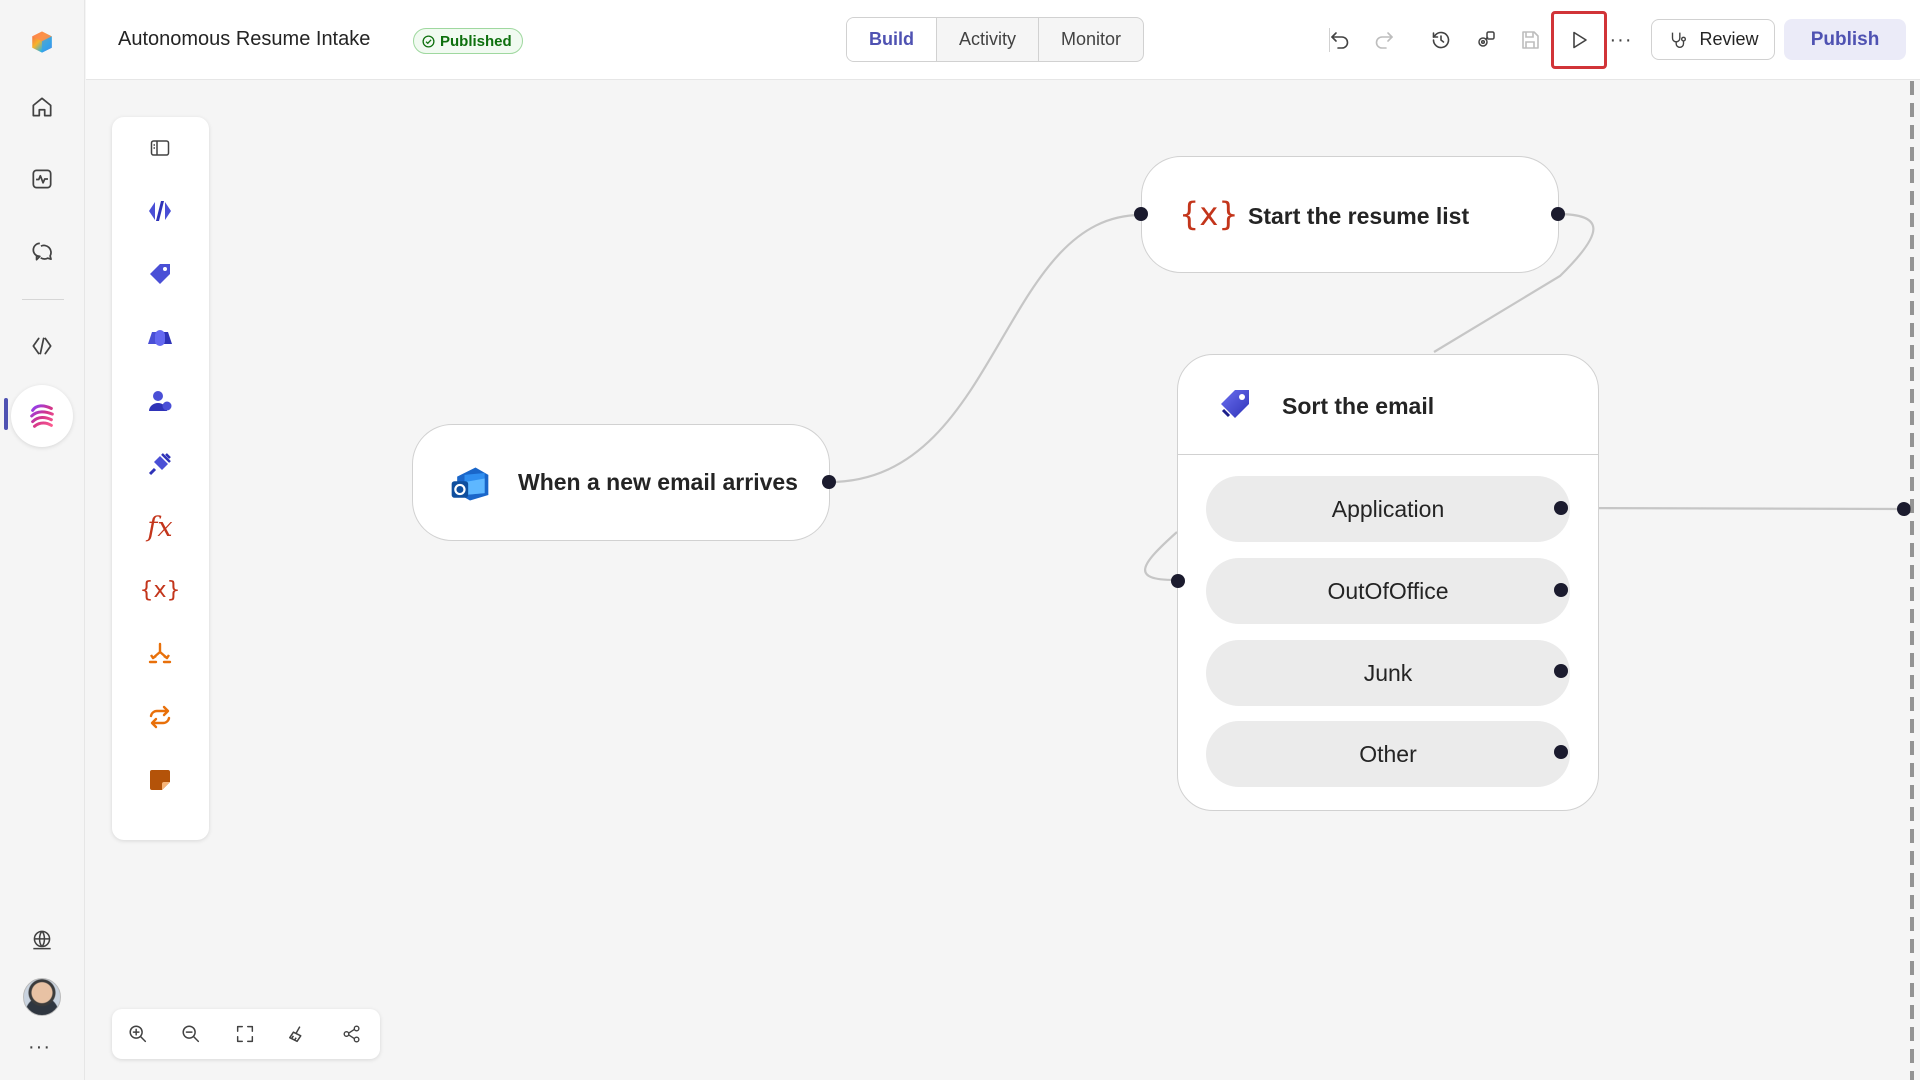  I want to click on view-tabs: Build Activity Monitor, so click(995, 39).